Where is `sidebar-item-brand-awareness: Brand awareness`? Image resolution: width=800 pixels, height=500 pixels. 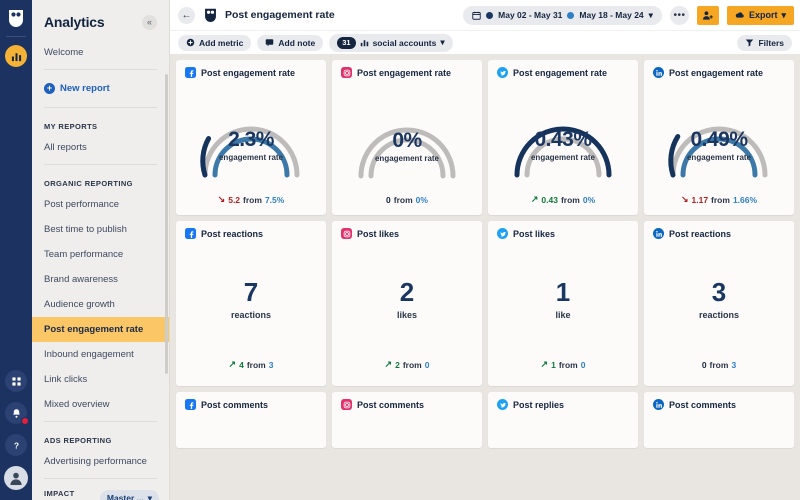 sidebar-item-brand-awareness: Brand awareness is located at coordinates (100, 279).